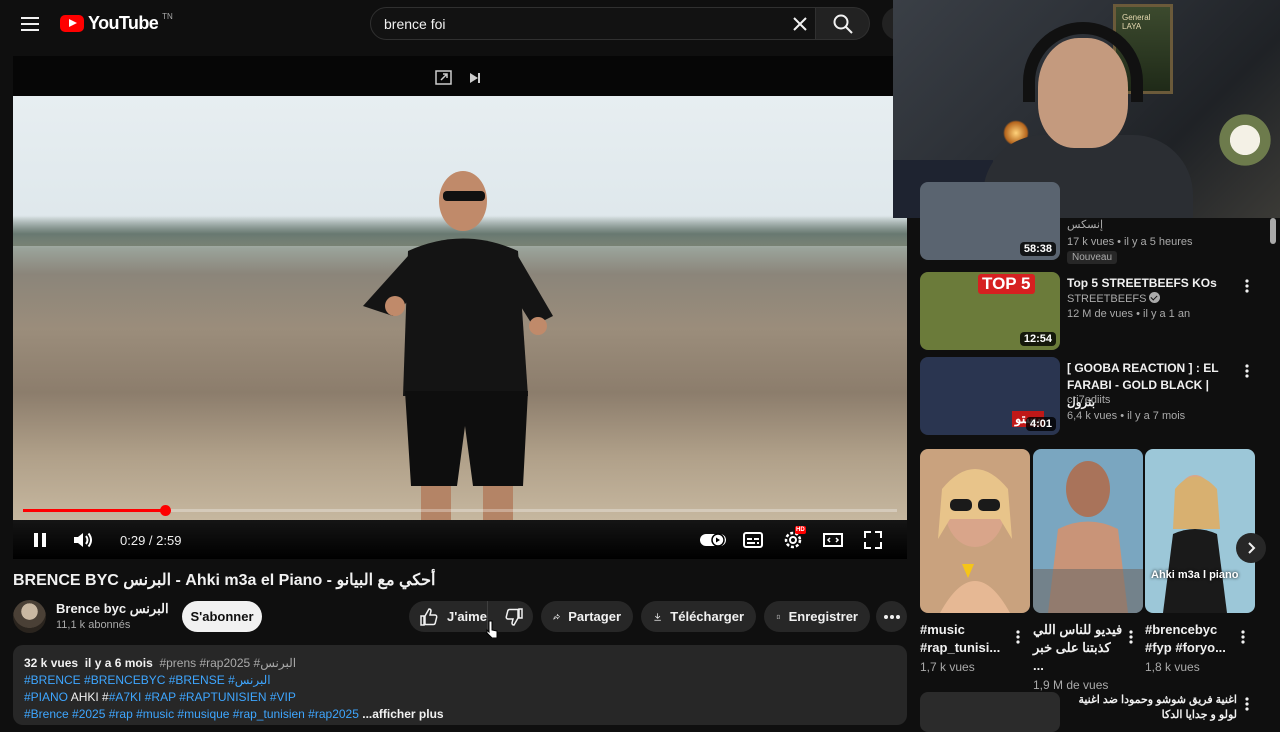 The height and width of the screenshot is (732, 1280). Describe the element at coordinates (118, 663) in the screenshot. I see `upload-age: il y a 6 mois` at that location.